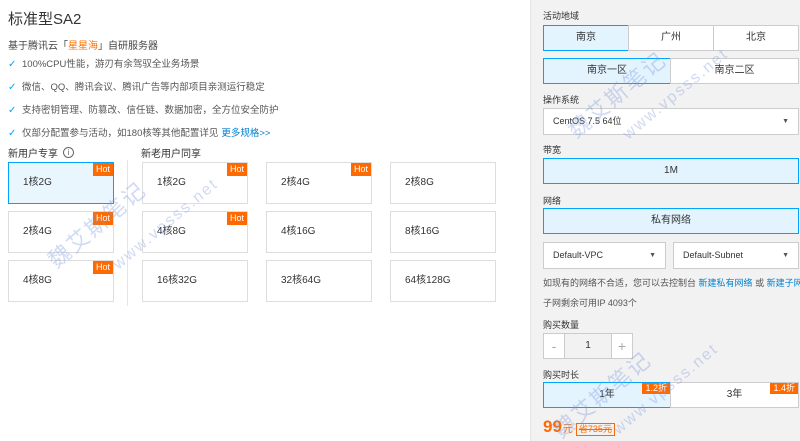 Image resolution: width=800 pixels, height=441 pixels. I want to click on spec-card-2c4g: 2核4G Hot, so click(319, 183).